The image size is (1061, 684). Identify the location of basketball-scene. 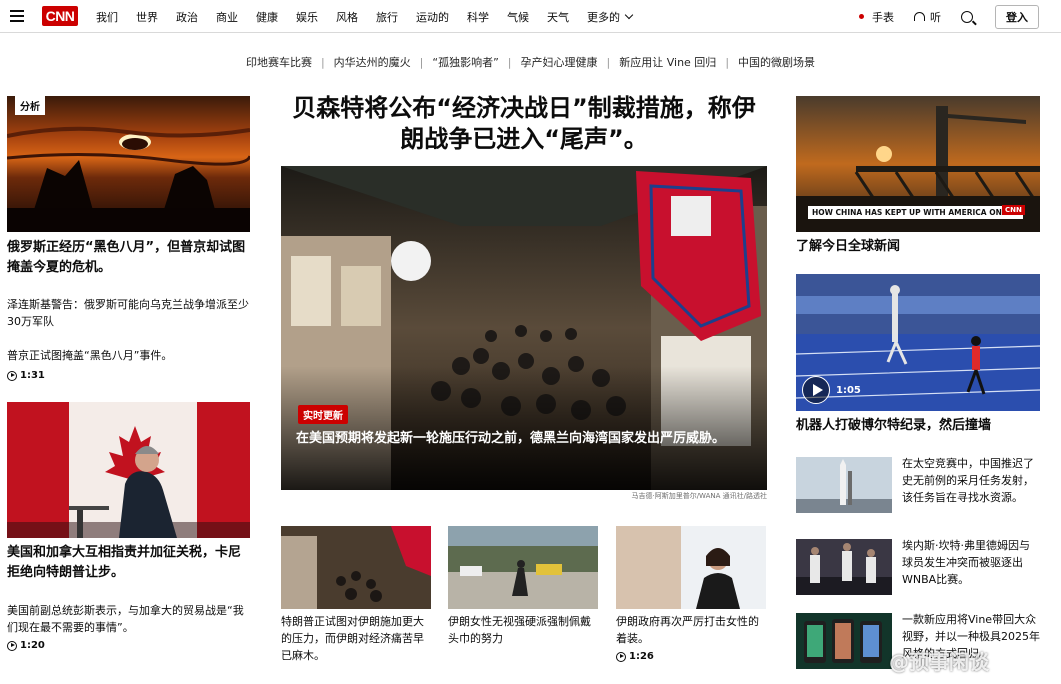
(844, 567).